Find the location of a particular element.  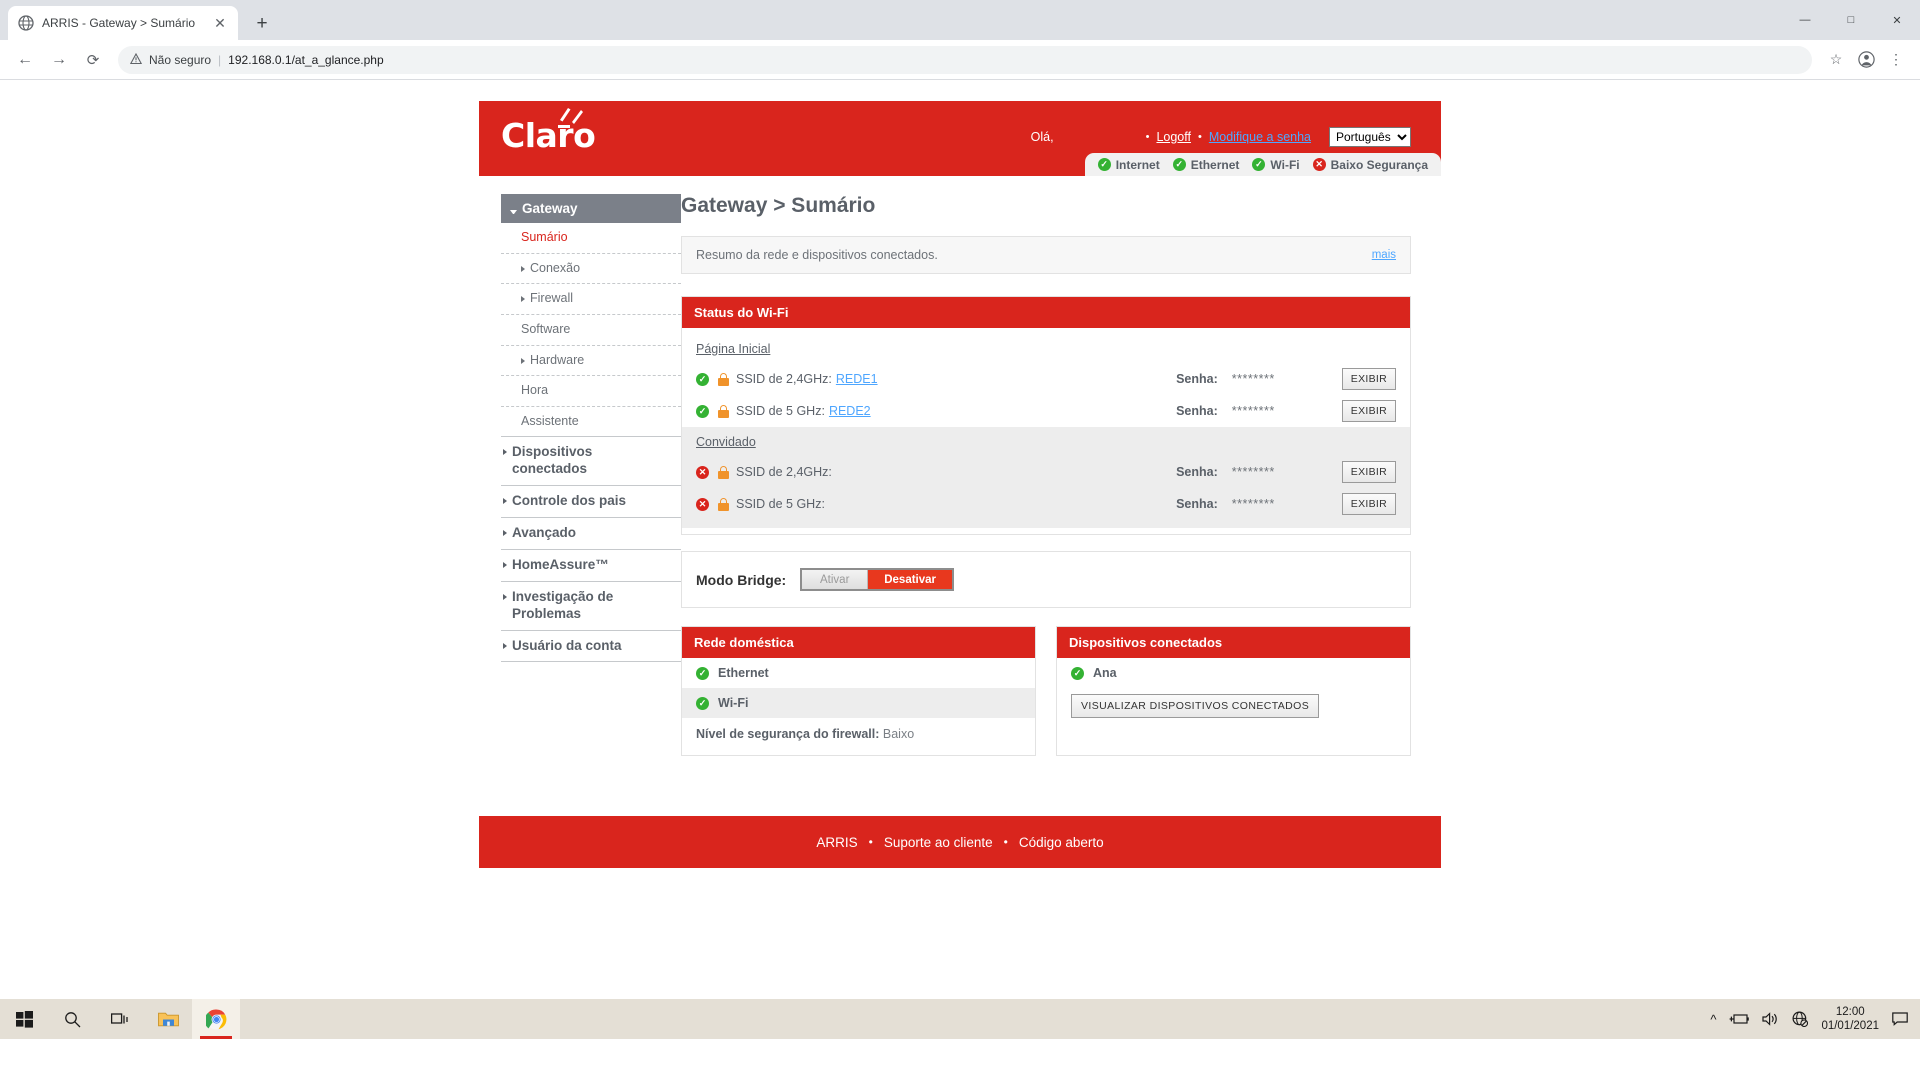

home-network-row: ✓ Ethernet is located at coordinates (858, 673).